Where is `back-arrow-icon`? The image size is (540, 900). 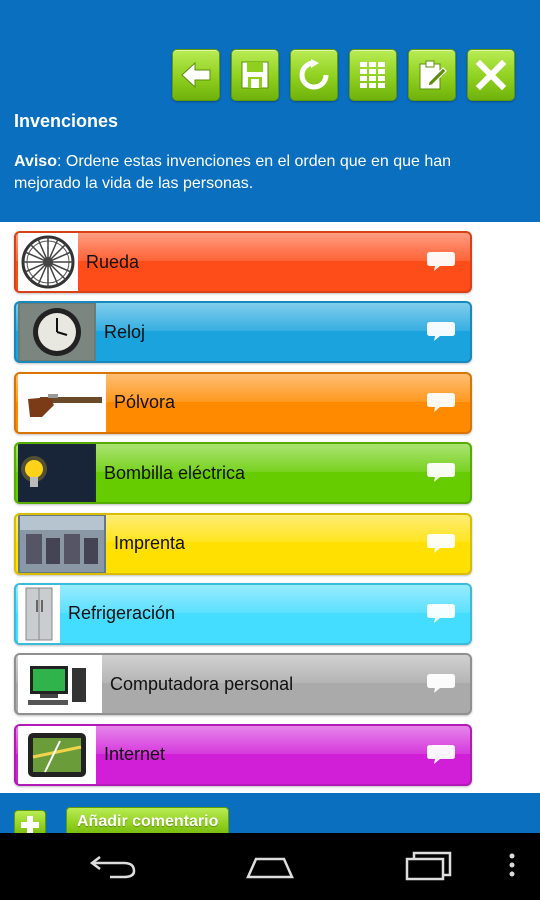
back-arrow-icon is located at coordinates (196, 75).